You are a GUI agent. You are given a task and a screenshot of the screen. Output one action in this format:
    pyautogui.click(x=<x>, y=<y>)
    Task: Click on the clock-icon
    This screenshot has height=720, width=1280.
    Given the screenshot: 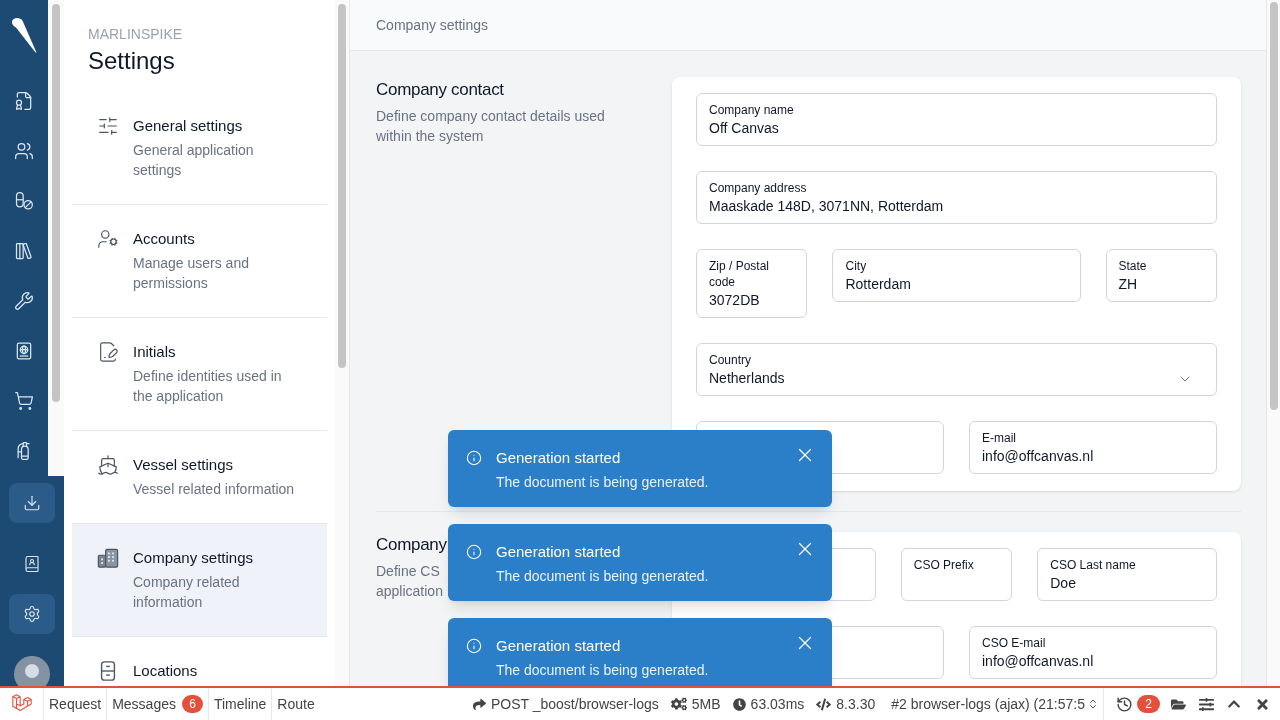 What is the action you would take?
    pyautogui.click(x=739, y=704)
    